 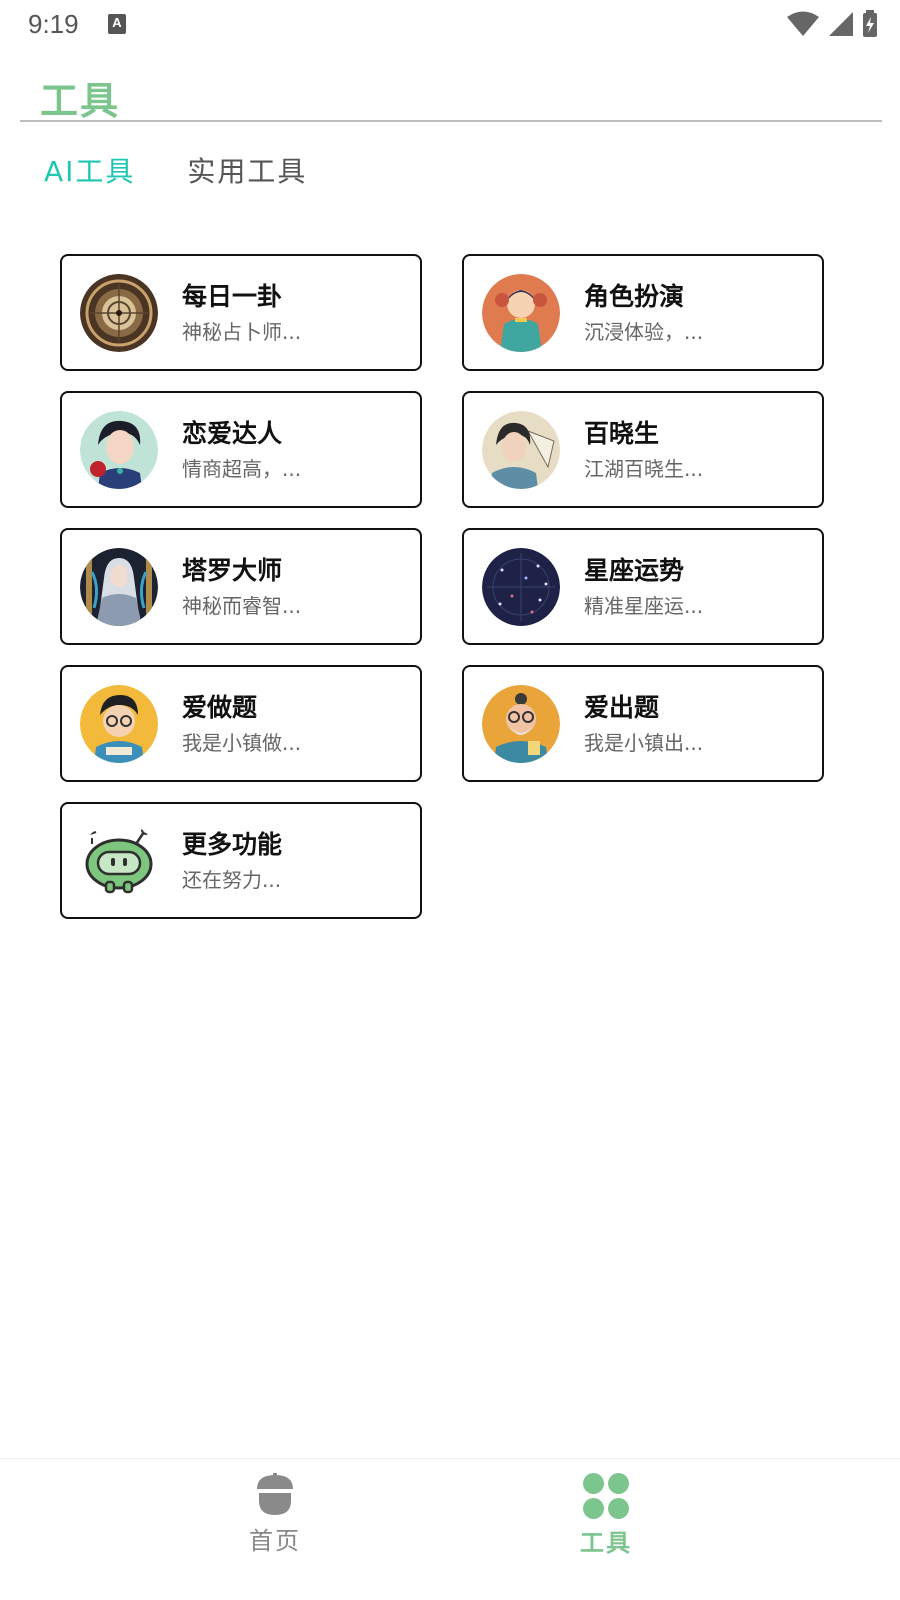 I want to click on card-title: 塔罗大师, so click(x=232, y=570).